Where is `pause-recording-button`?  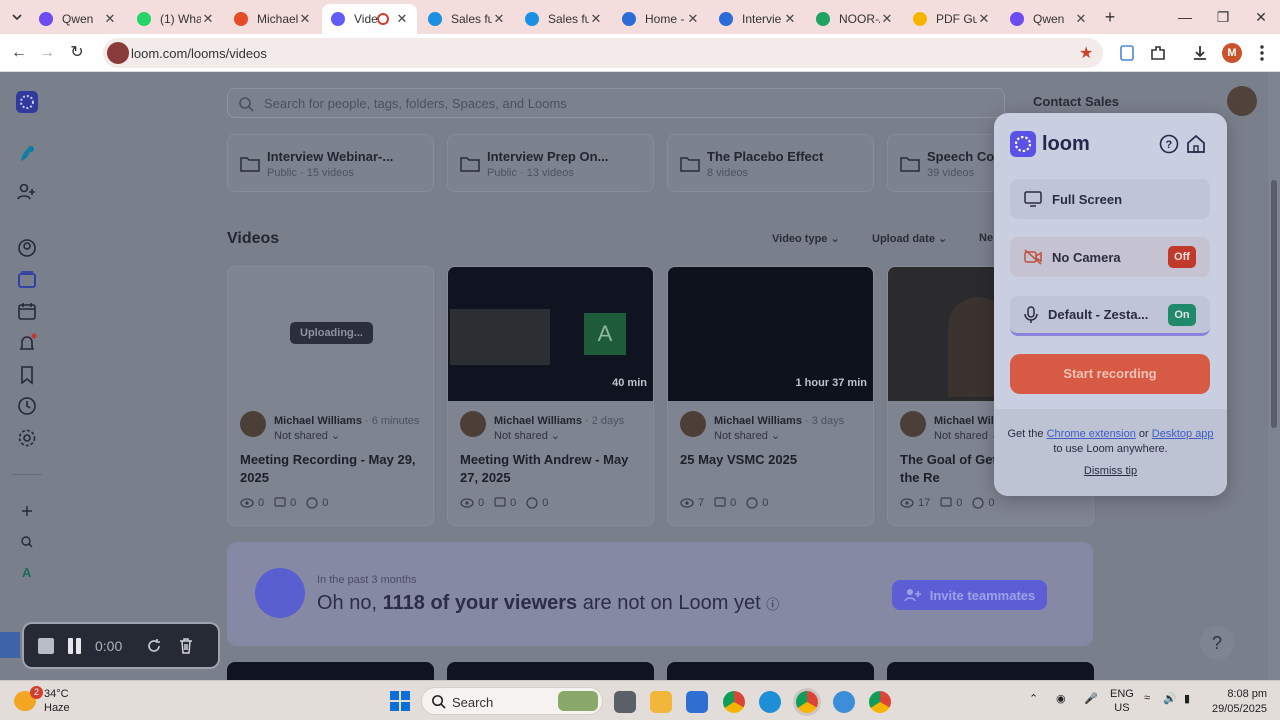 pause-recording-button is located at coordinates (74, 645).